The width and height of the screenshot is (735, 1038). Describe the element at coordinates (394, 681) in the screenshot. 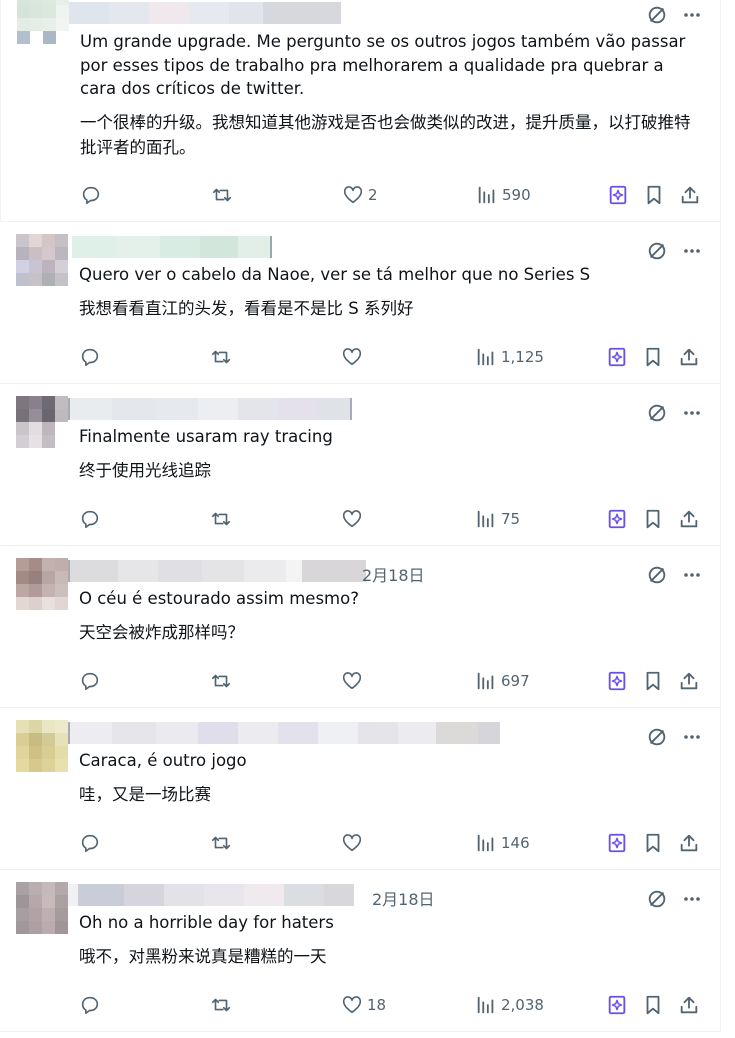

I see `tweet-actions: 697` at that location.